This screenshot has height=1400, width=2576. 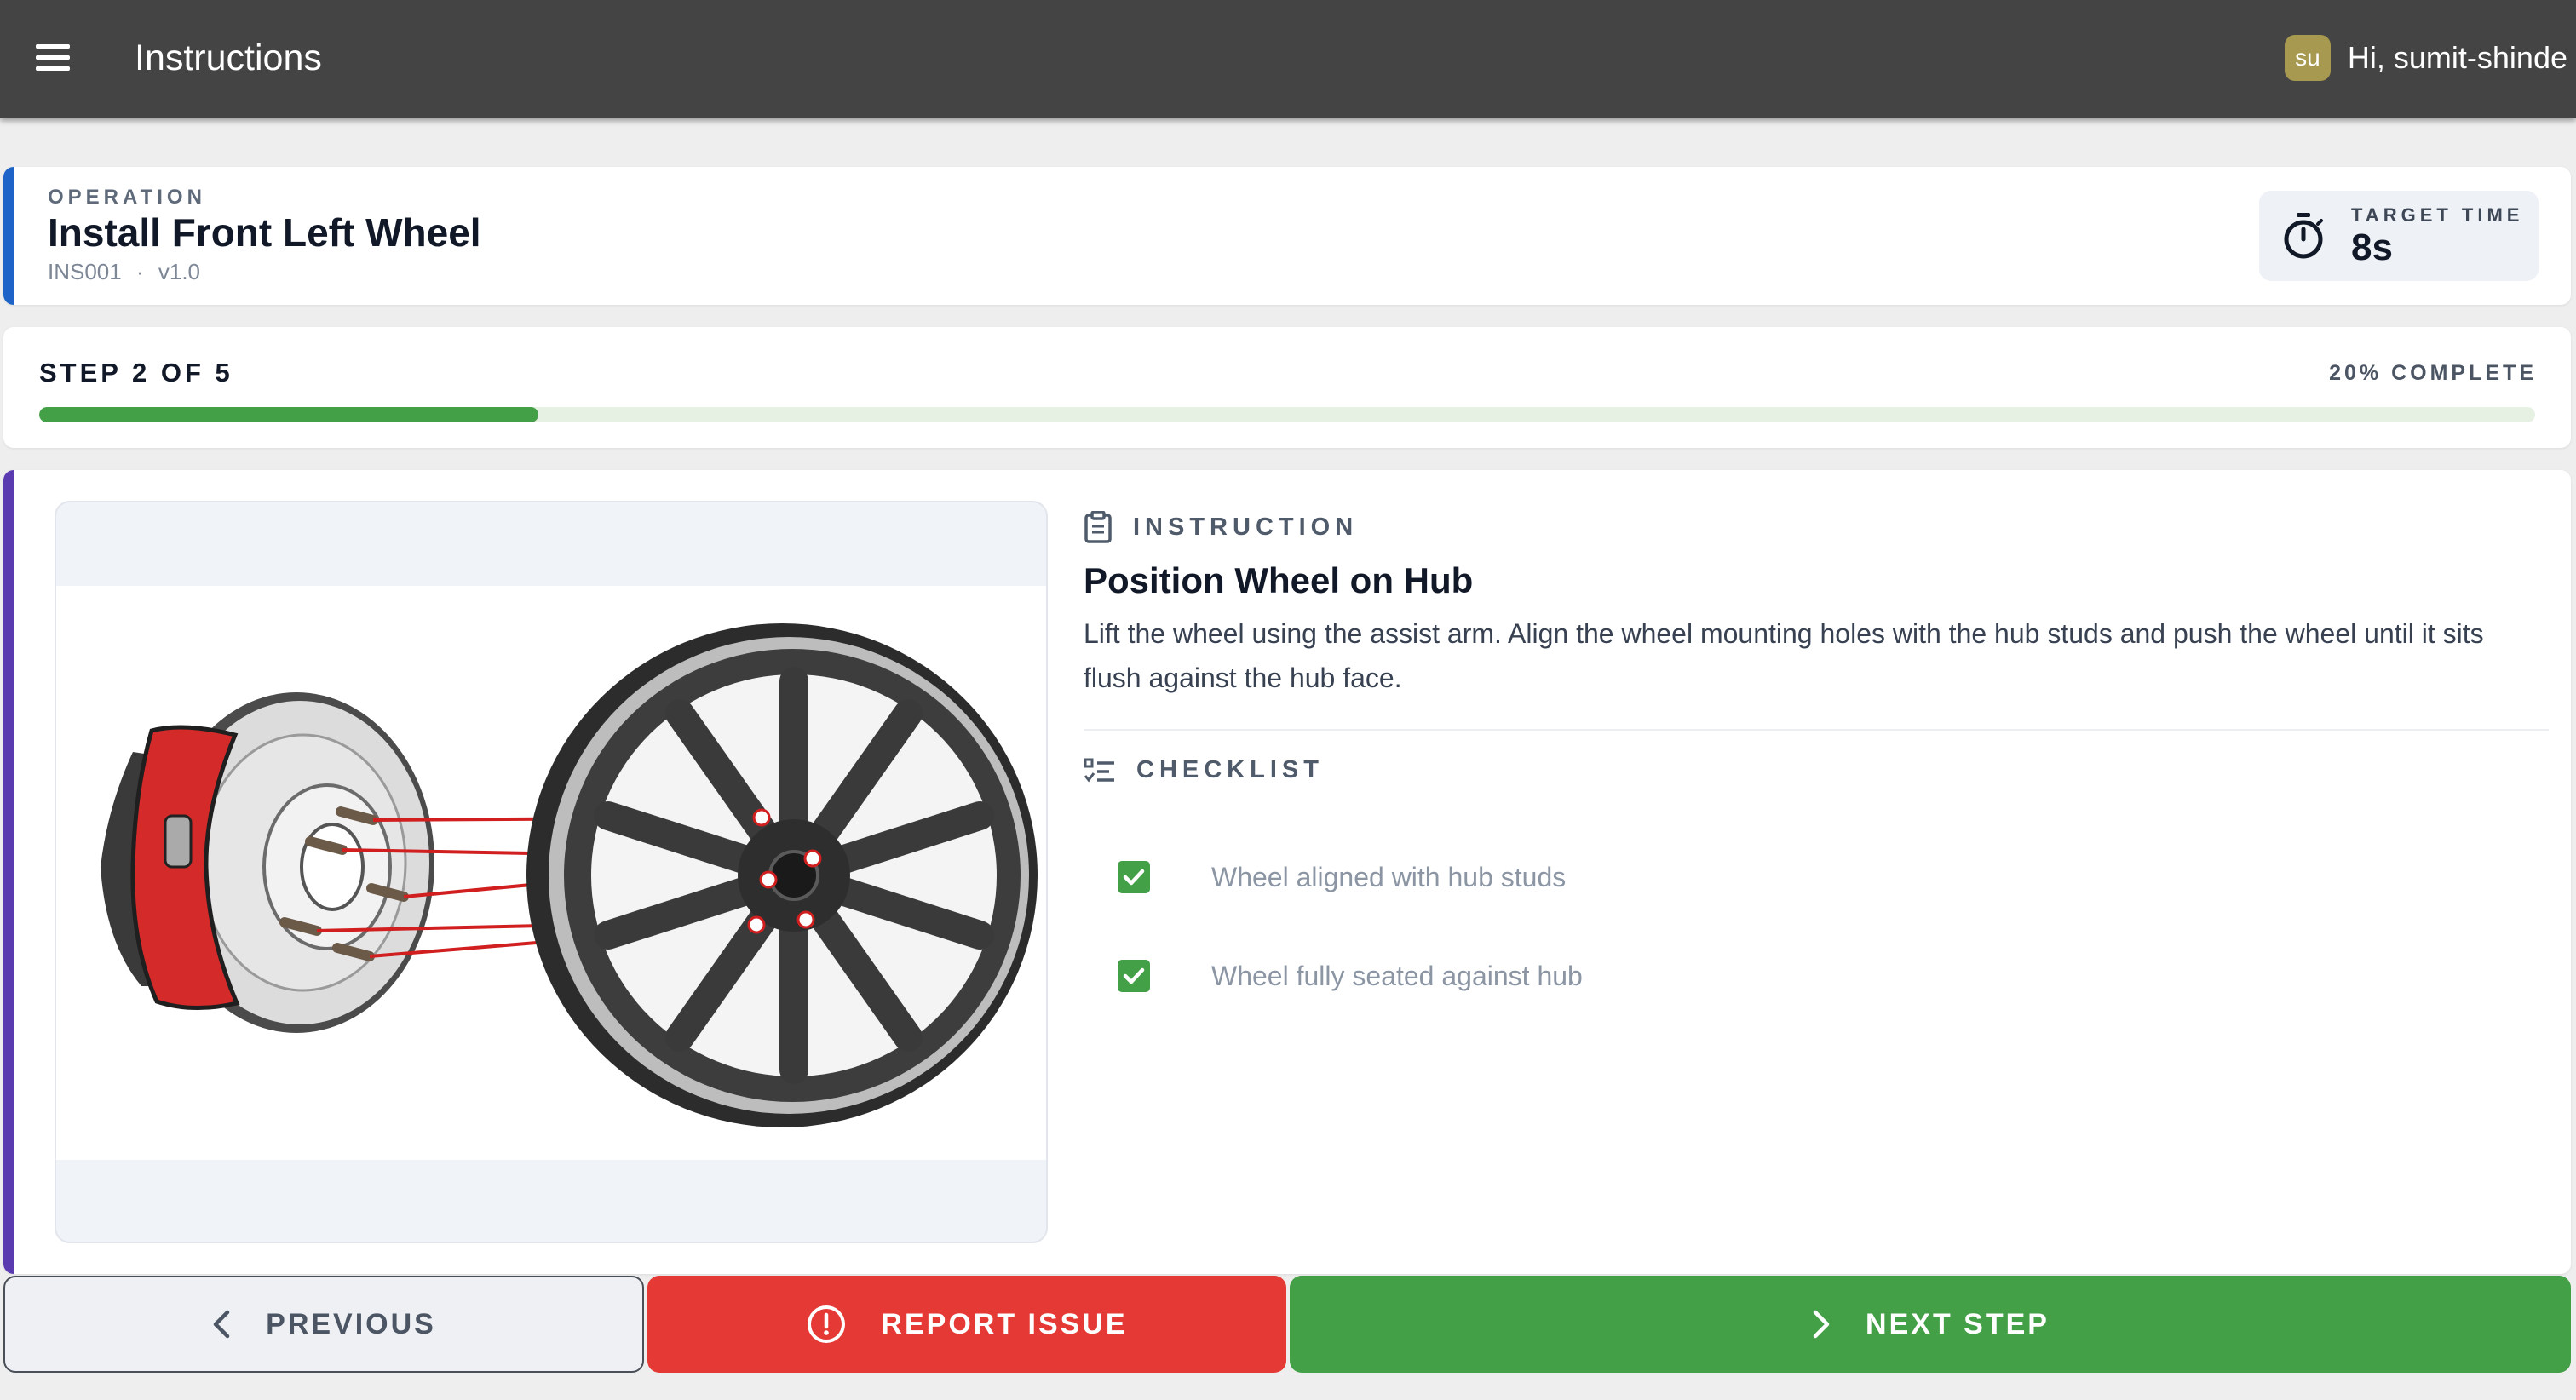 What do you see at coordinates (2372, 247) in the screenshot?
I see `target-time-value: 8s` at bounding box center [2372, 247].